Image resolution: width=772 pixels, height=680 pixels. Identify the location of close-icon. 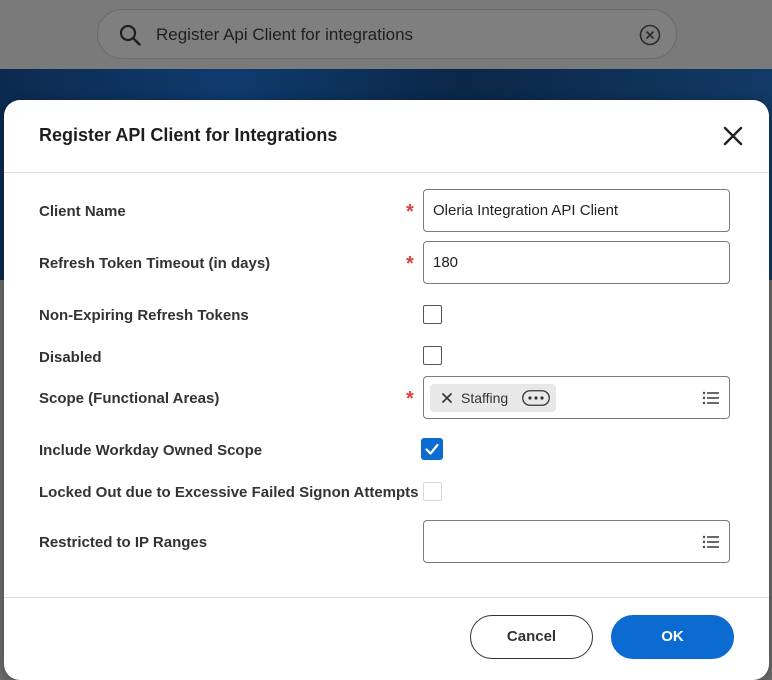
(733, 136).